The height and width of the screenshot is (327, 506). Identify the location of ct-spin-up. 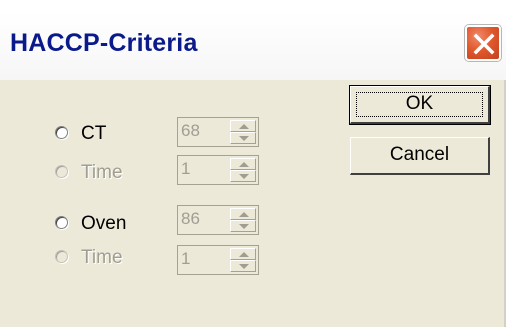
(243, 126).